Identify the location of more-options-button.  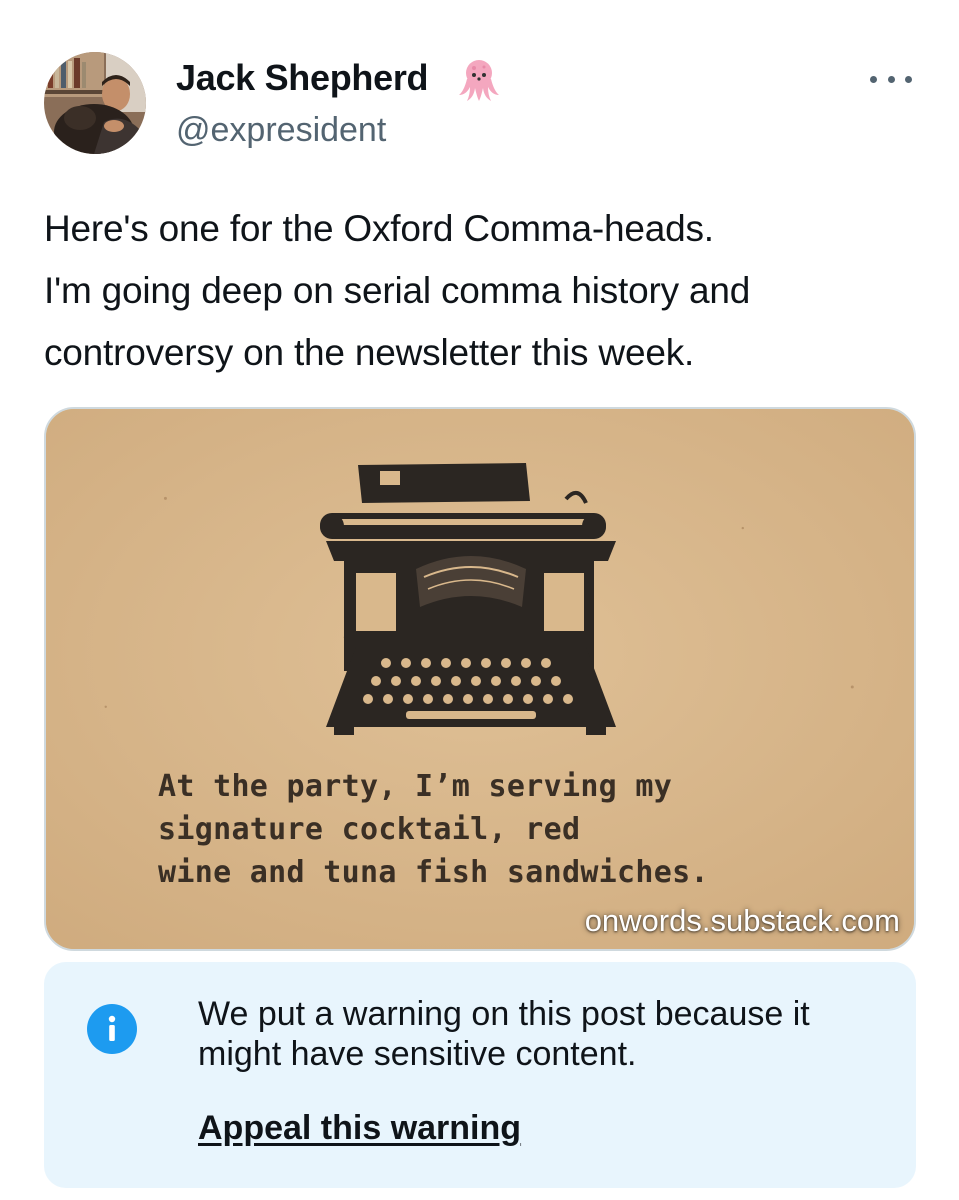
(891, 79).